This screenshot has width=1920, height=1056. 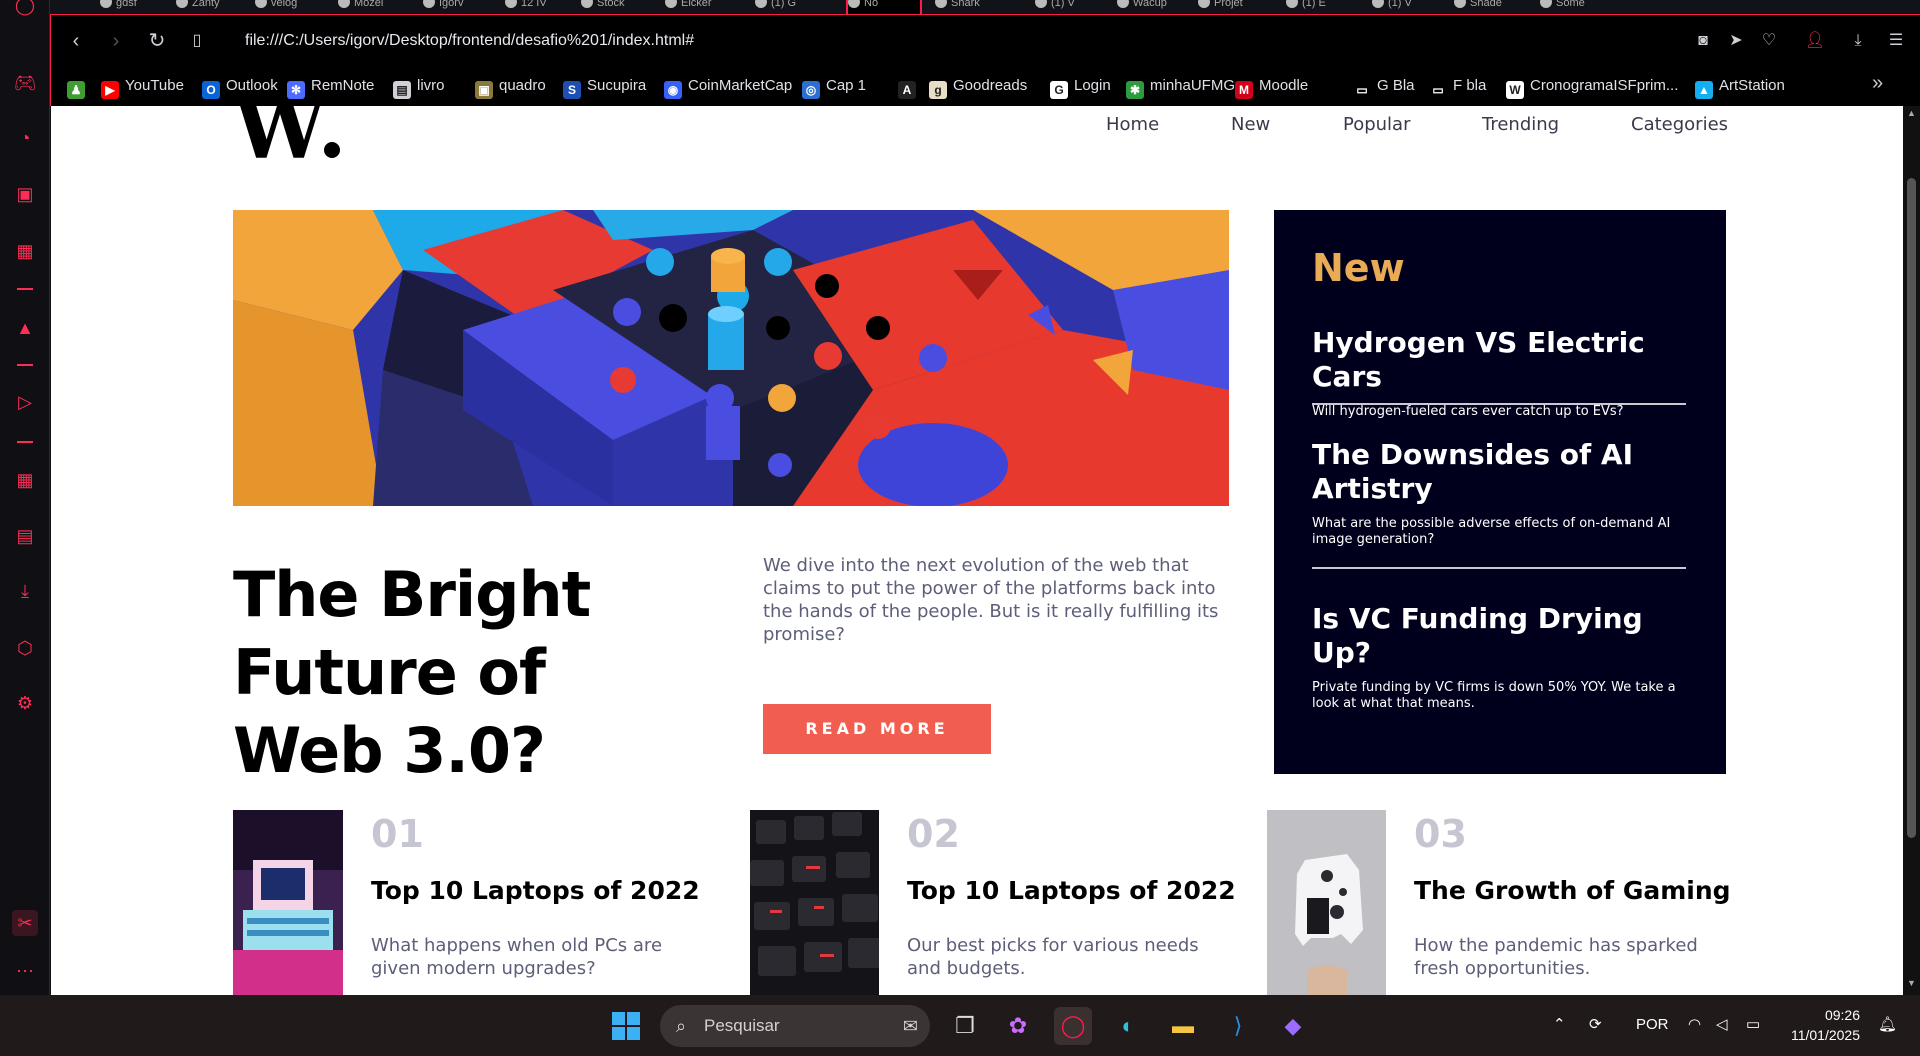 I want to click on settings-icon: ⚙, so click(x=25, y=703).